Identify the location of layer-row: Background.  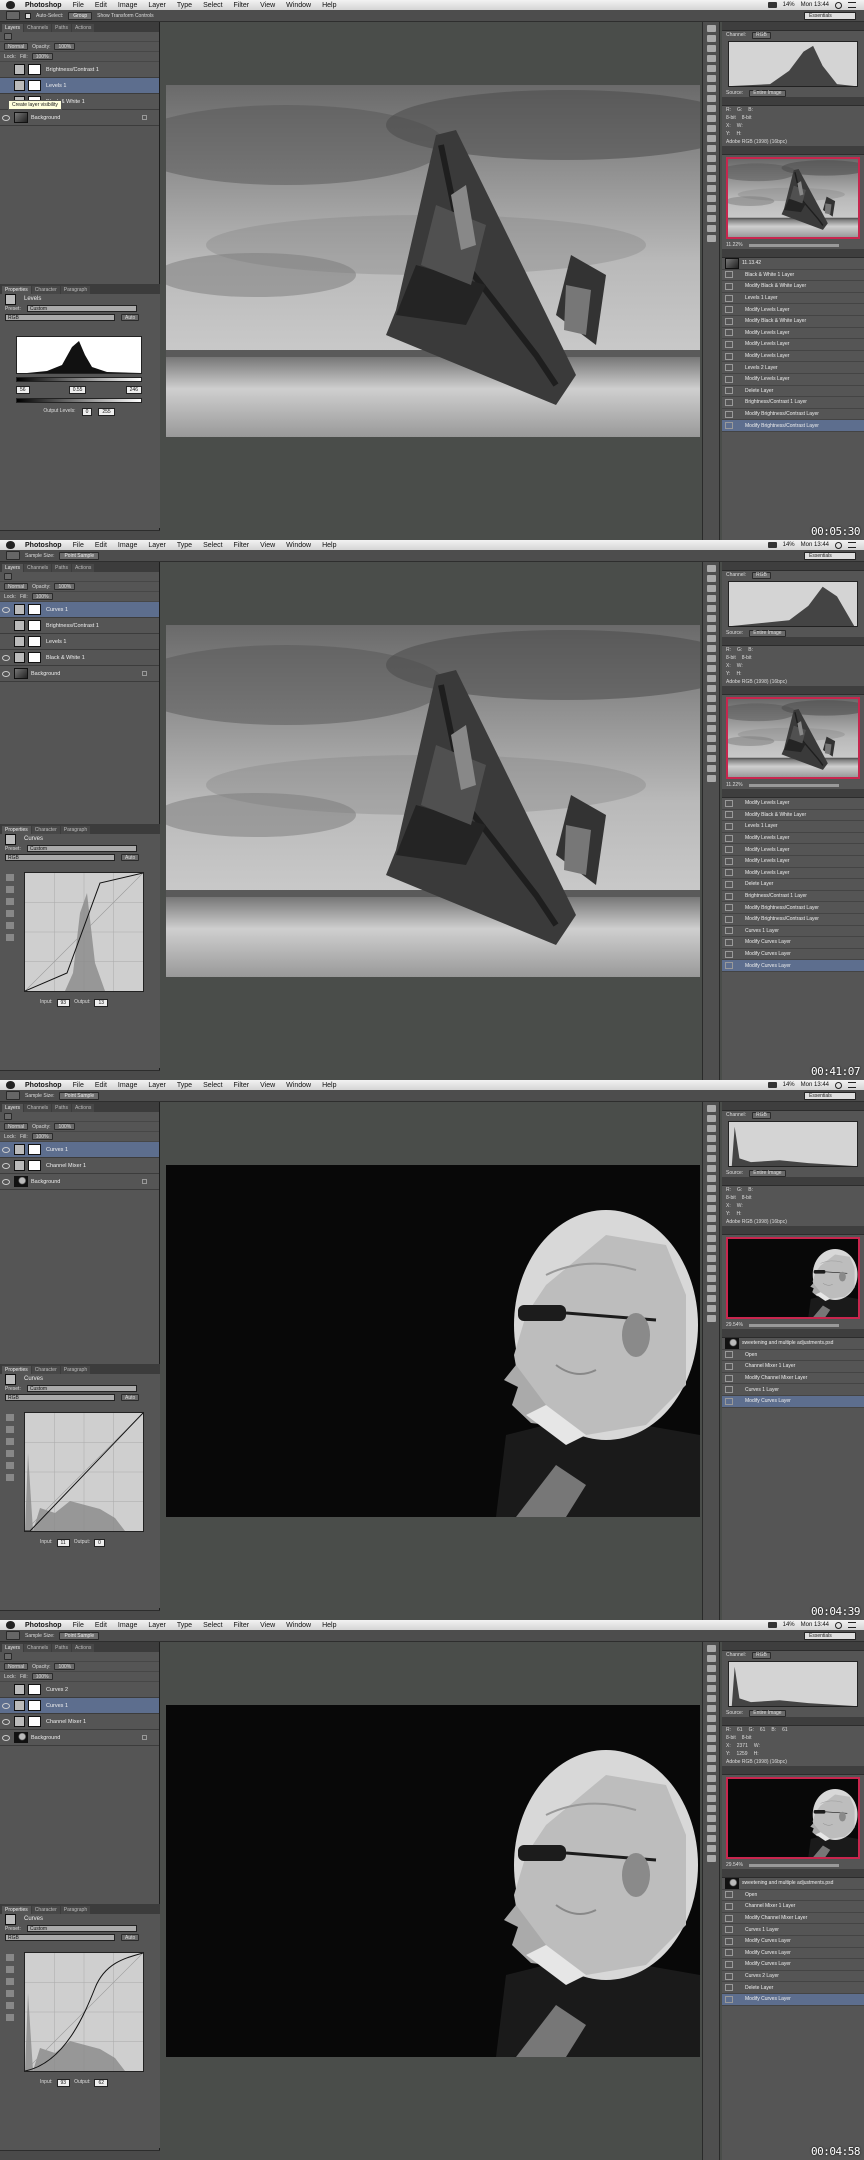
(79, 118).